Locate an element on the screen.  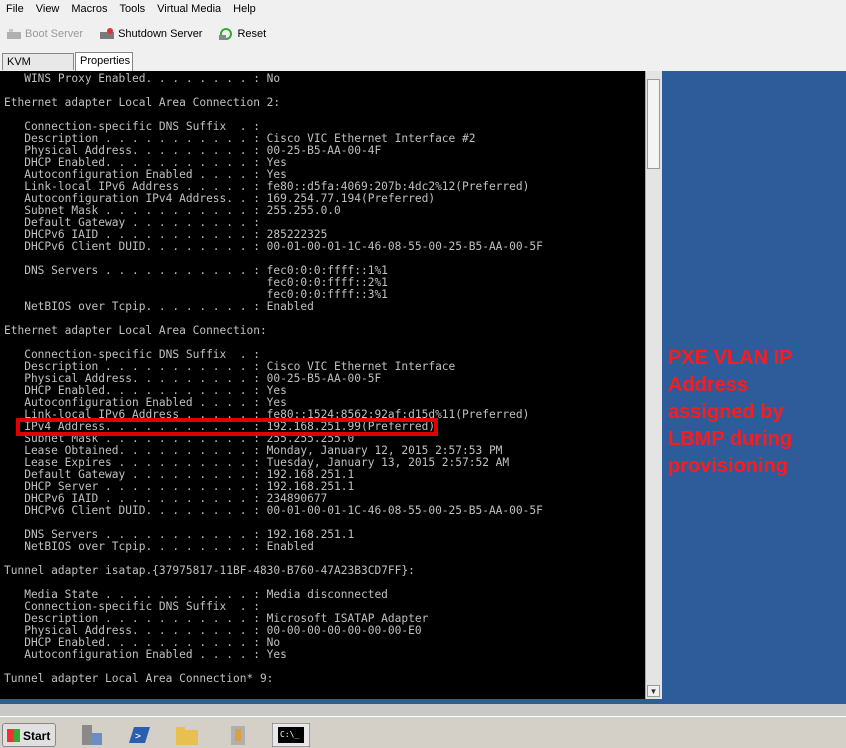
windows-logo-icon is located at coordinates (13, 735).